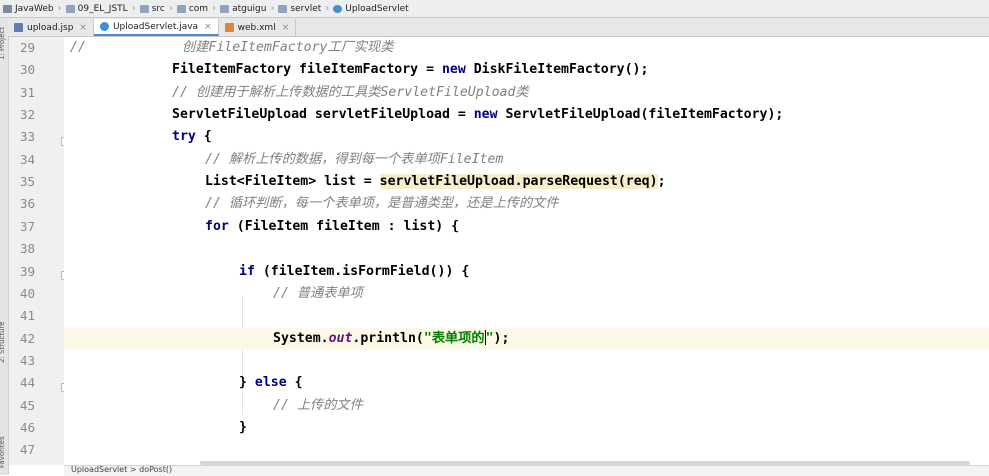 The image size is (989, 476). What do you see at coordinates (27, 47) in the screenshot?
I see `line-number: 29` at bounding box center [27, 47].